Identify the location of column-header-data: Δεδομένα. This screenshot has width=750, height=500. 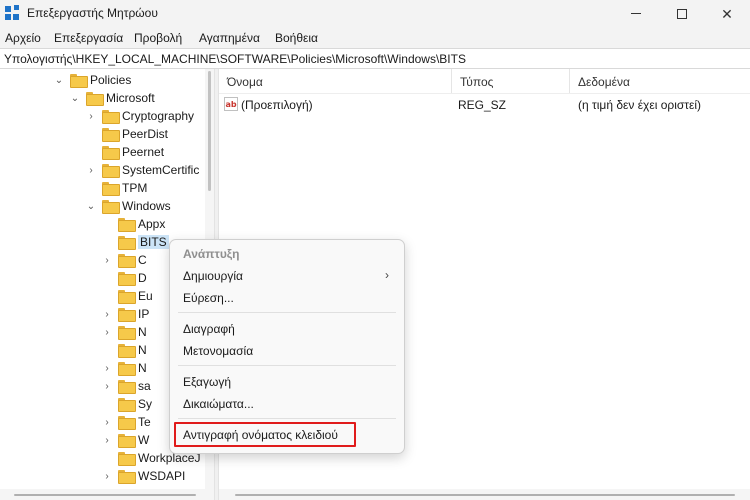
(660, 81).